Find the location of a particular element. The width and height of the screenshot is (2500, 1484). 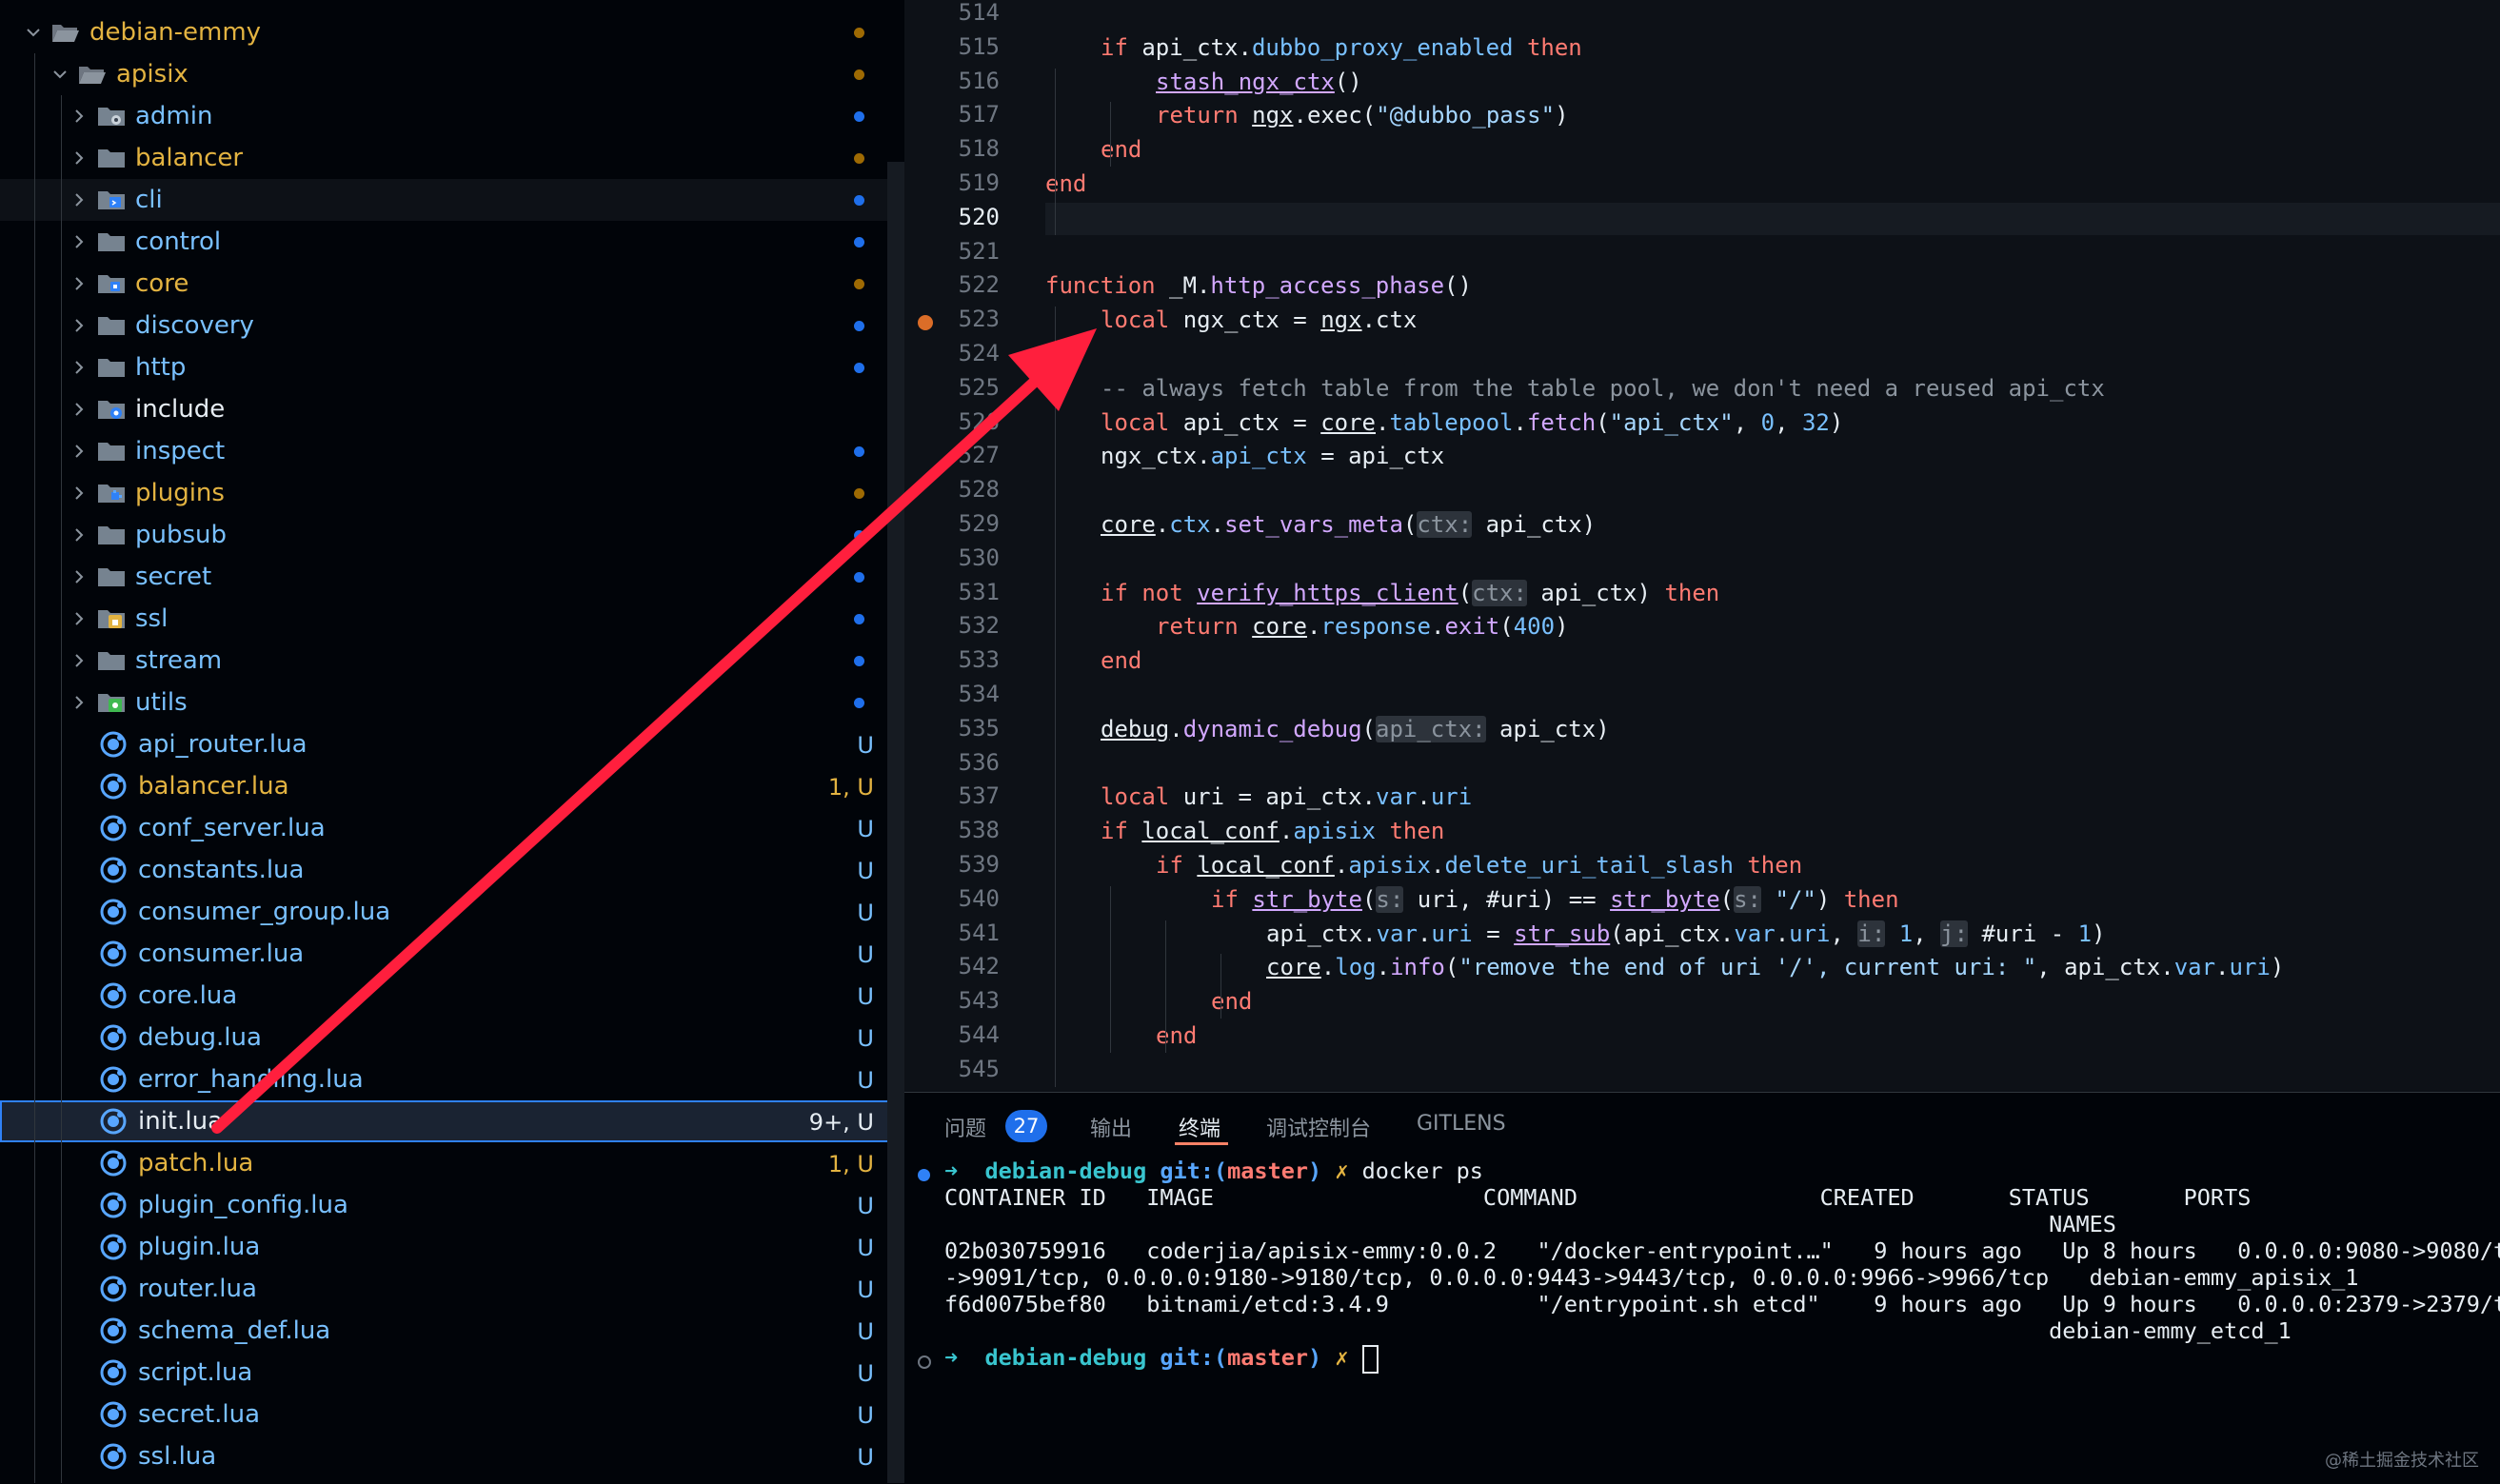

file-label: router.lua is located at coordinates (197, 1289).